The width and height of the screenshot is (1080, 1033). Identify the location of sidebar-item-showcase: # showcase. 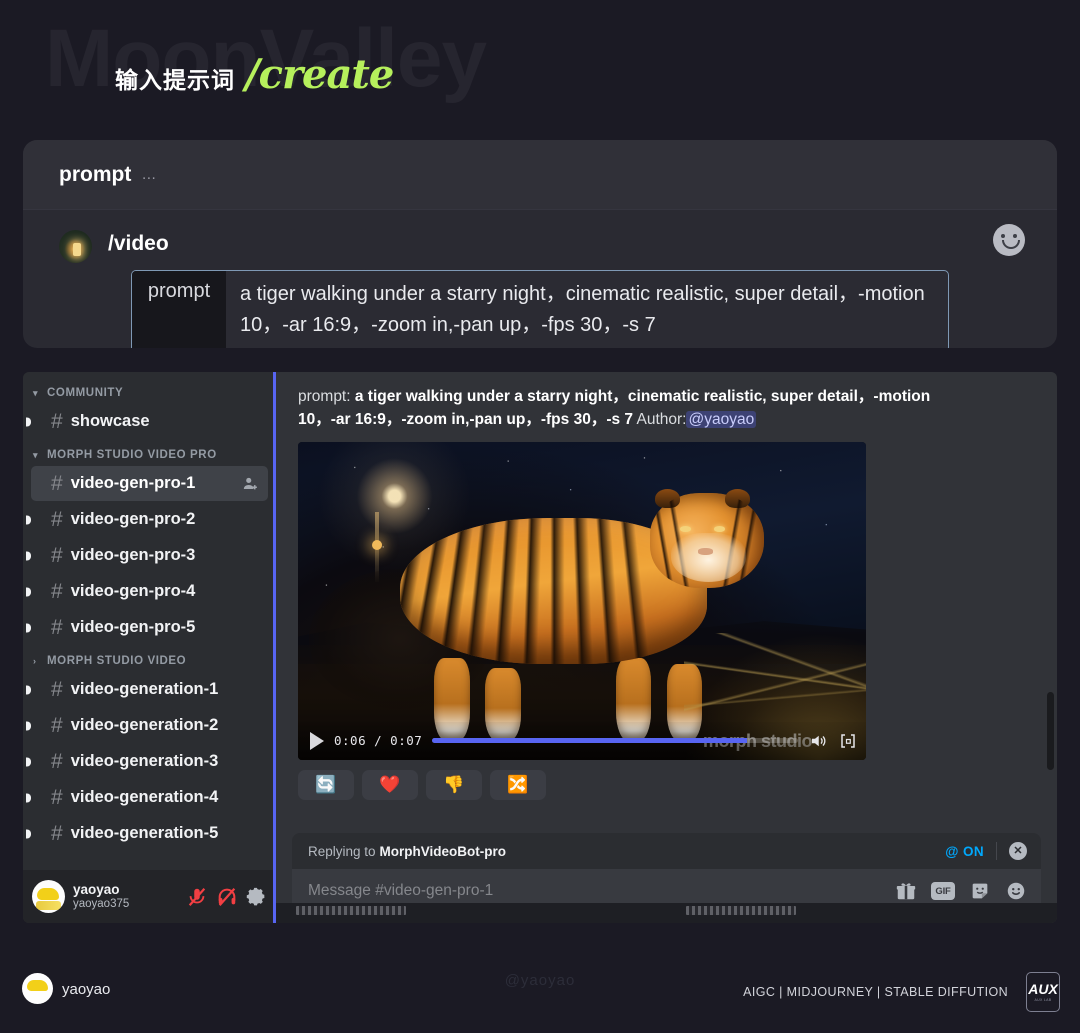
(147, 421).